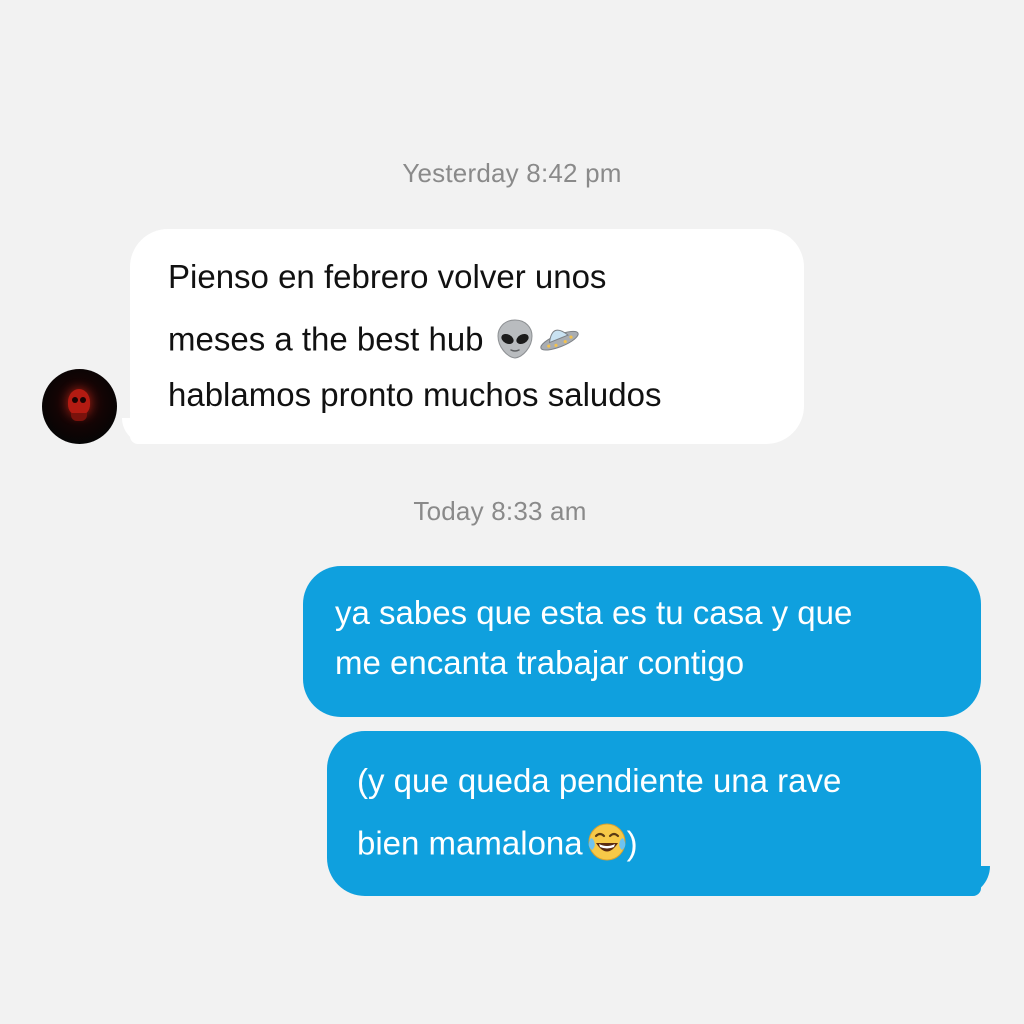  I want to click on message-line: meses a the best hub, so click(471, 348).